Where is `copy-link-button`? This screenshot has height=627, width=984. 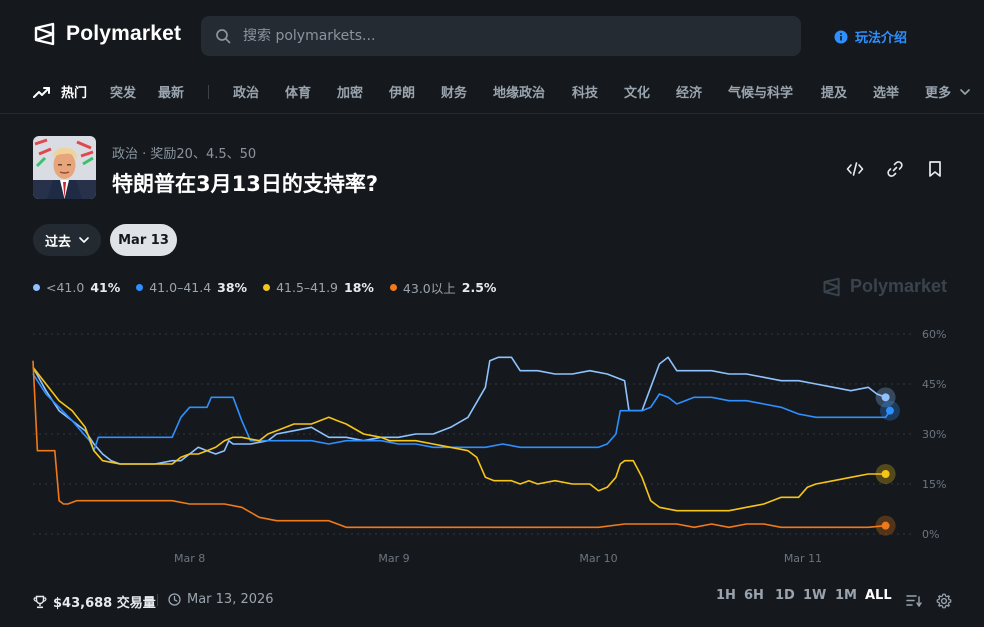
copy-link-button is located at coordinates (895, 169).